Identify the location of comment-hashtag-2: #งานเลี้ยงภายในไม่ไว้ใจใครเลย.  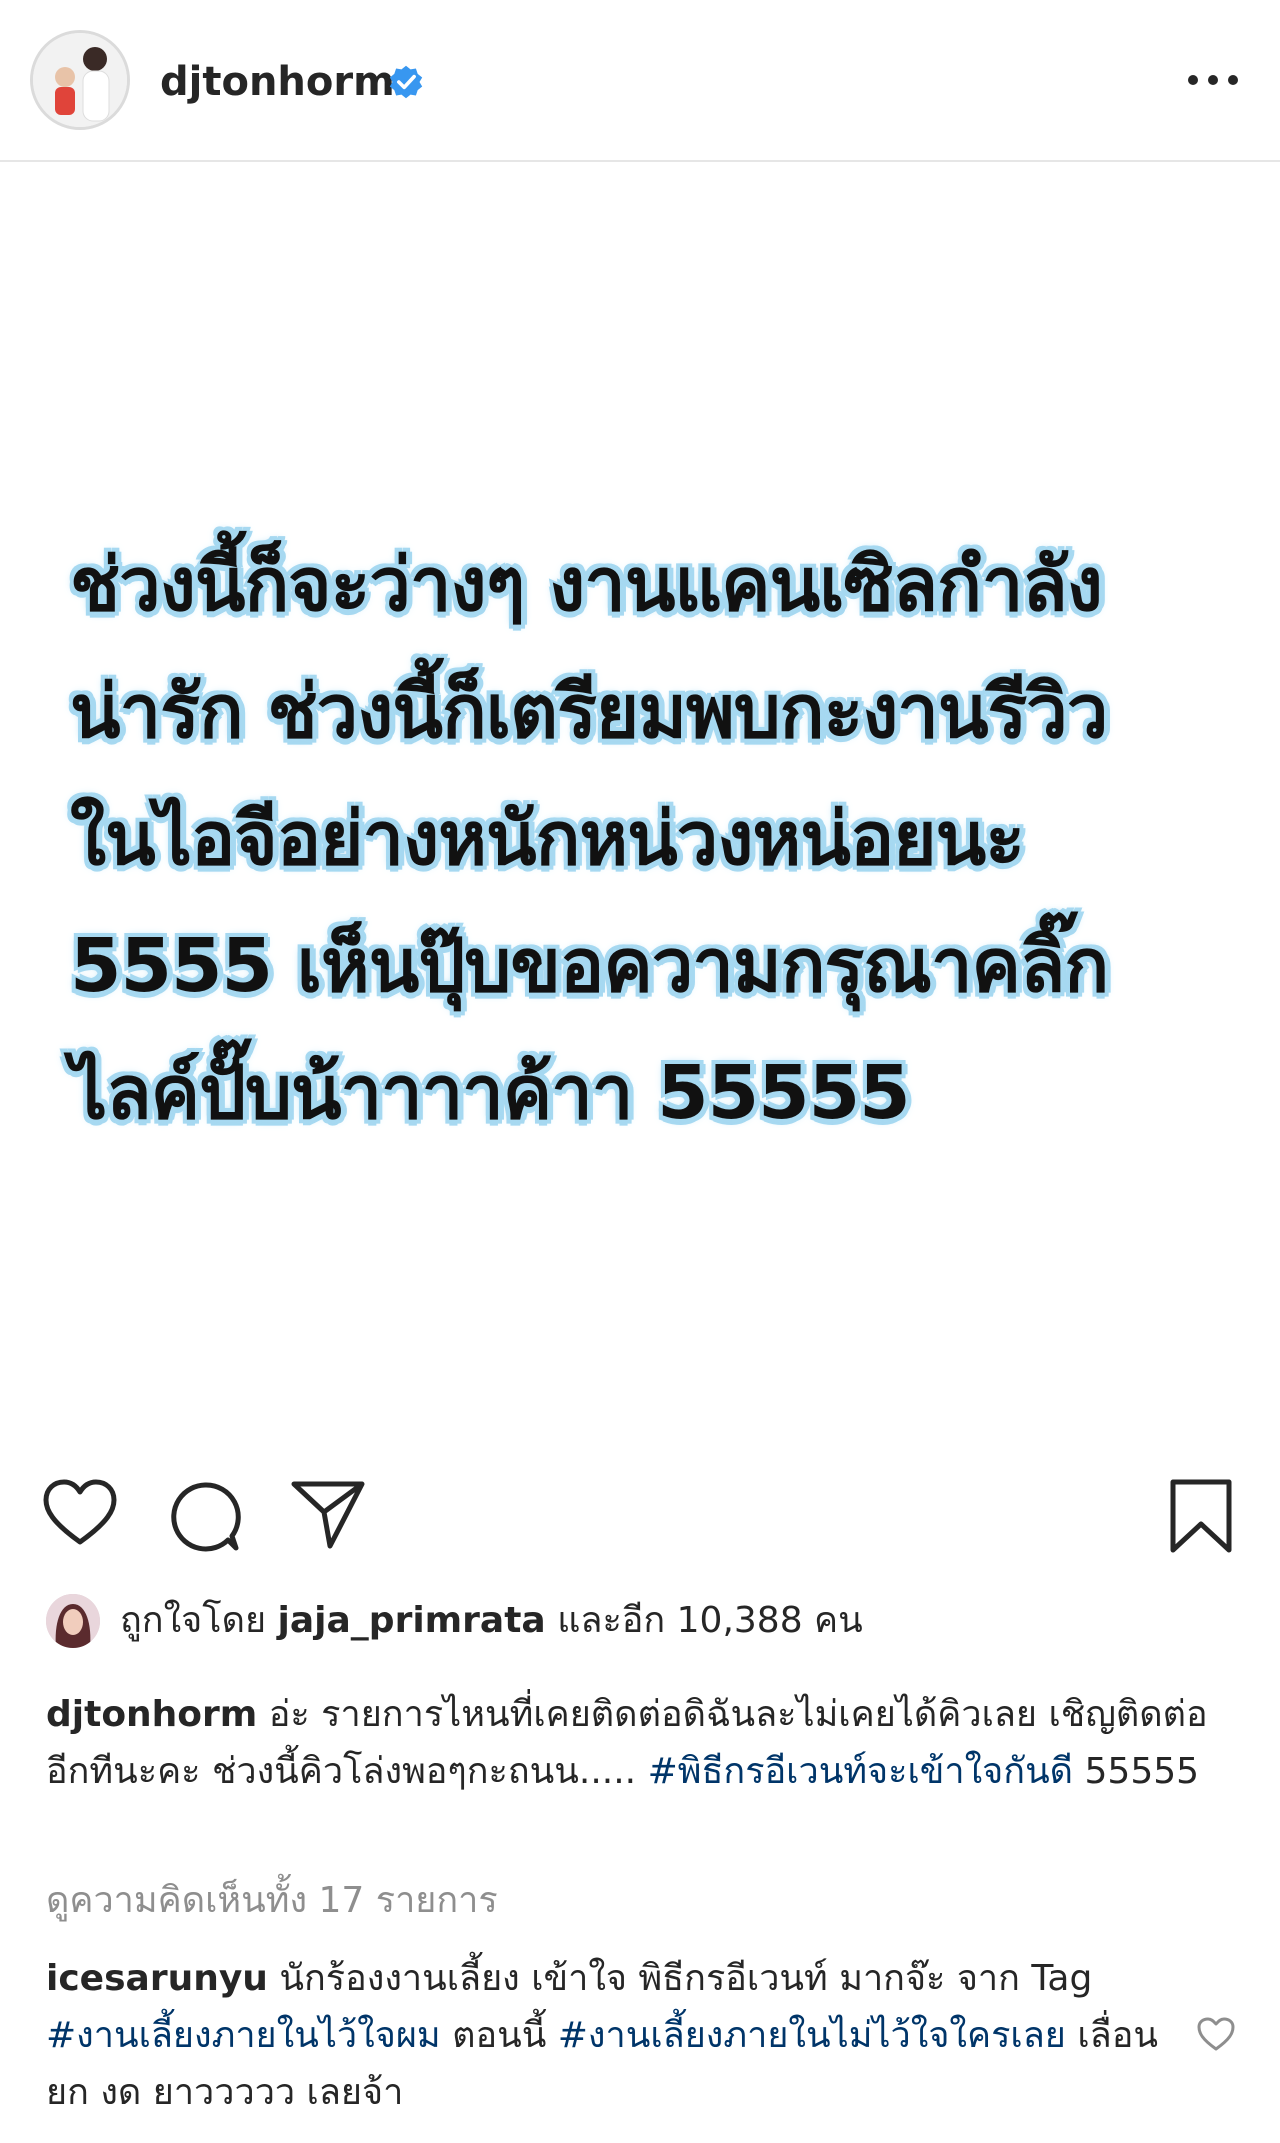
(812, 2035).